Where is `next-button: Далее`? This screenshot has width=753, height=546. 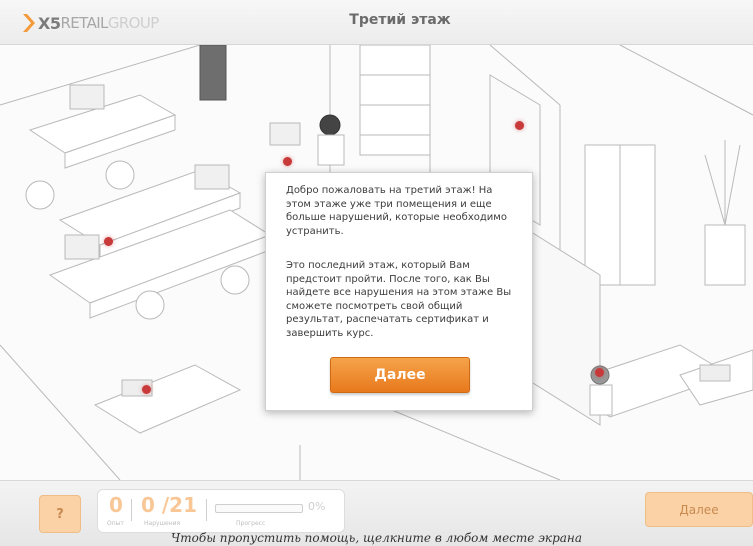 next-button: Далее is located at coordinates (699, 509).